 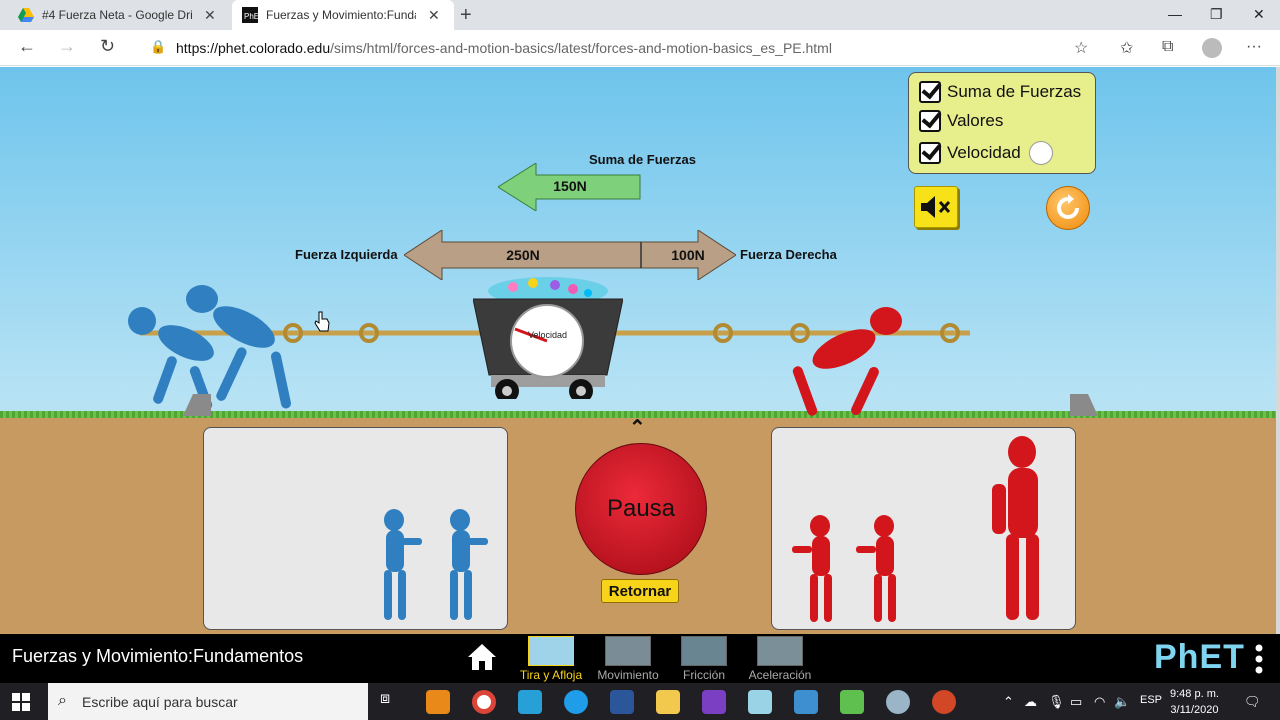 What do you see at coordinates (209, 347) in the screenshot?
I see `blue-puller-team` at bounding box center [209, 347].